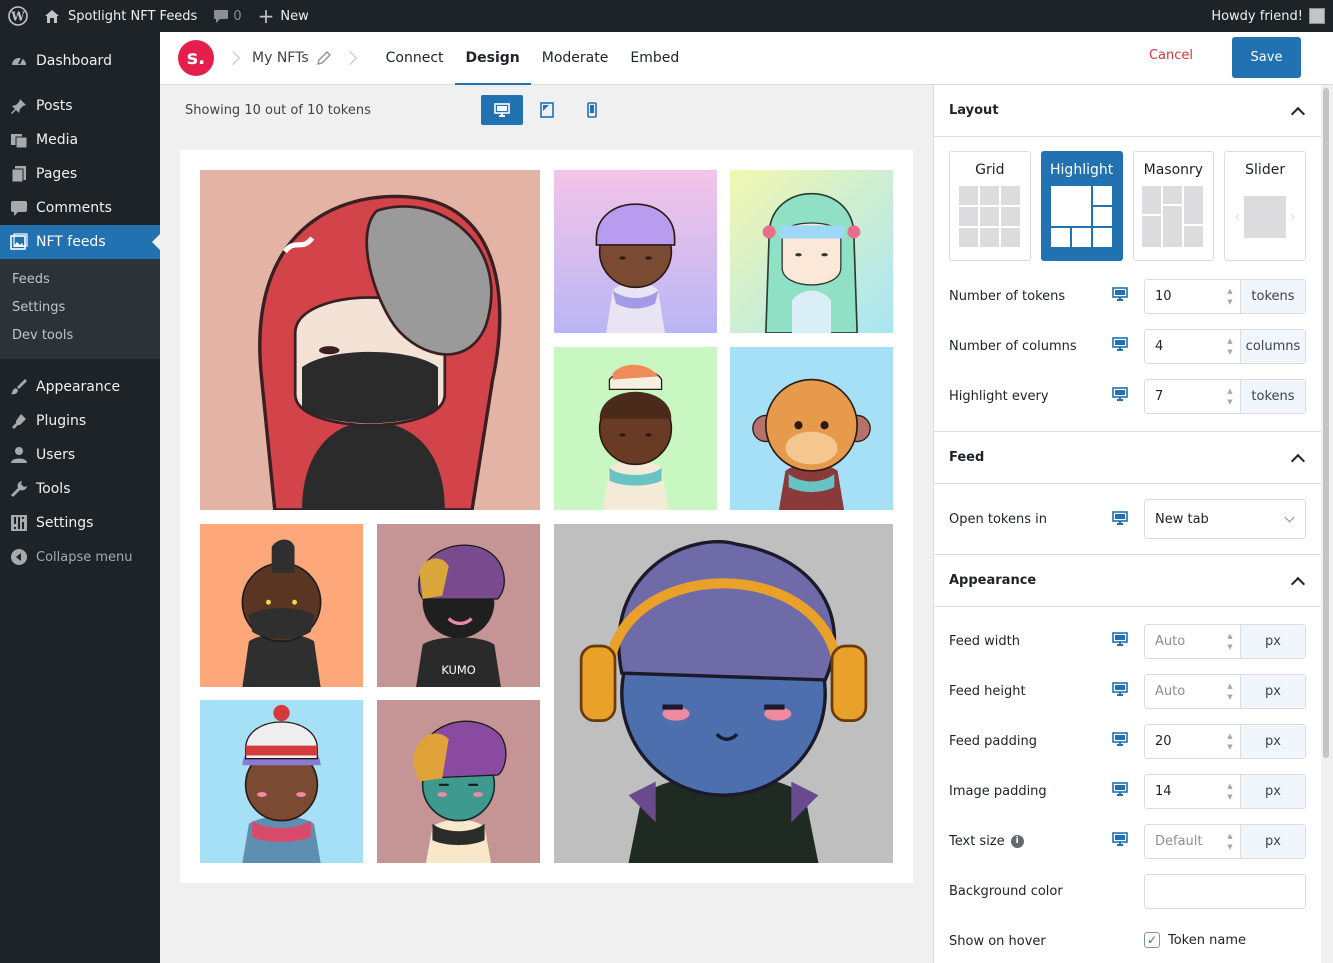 The height and width of the screenshot is (963, 1333). I want to click on highlight-every-input: 7 ▲ ▼ tokens, so click(1225, 396).